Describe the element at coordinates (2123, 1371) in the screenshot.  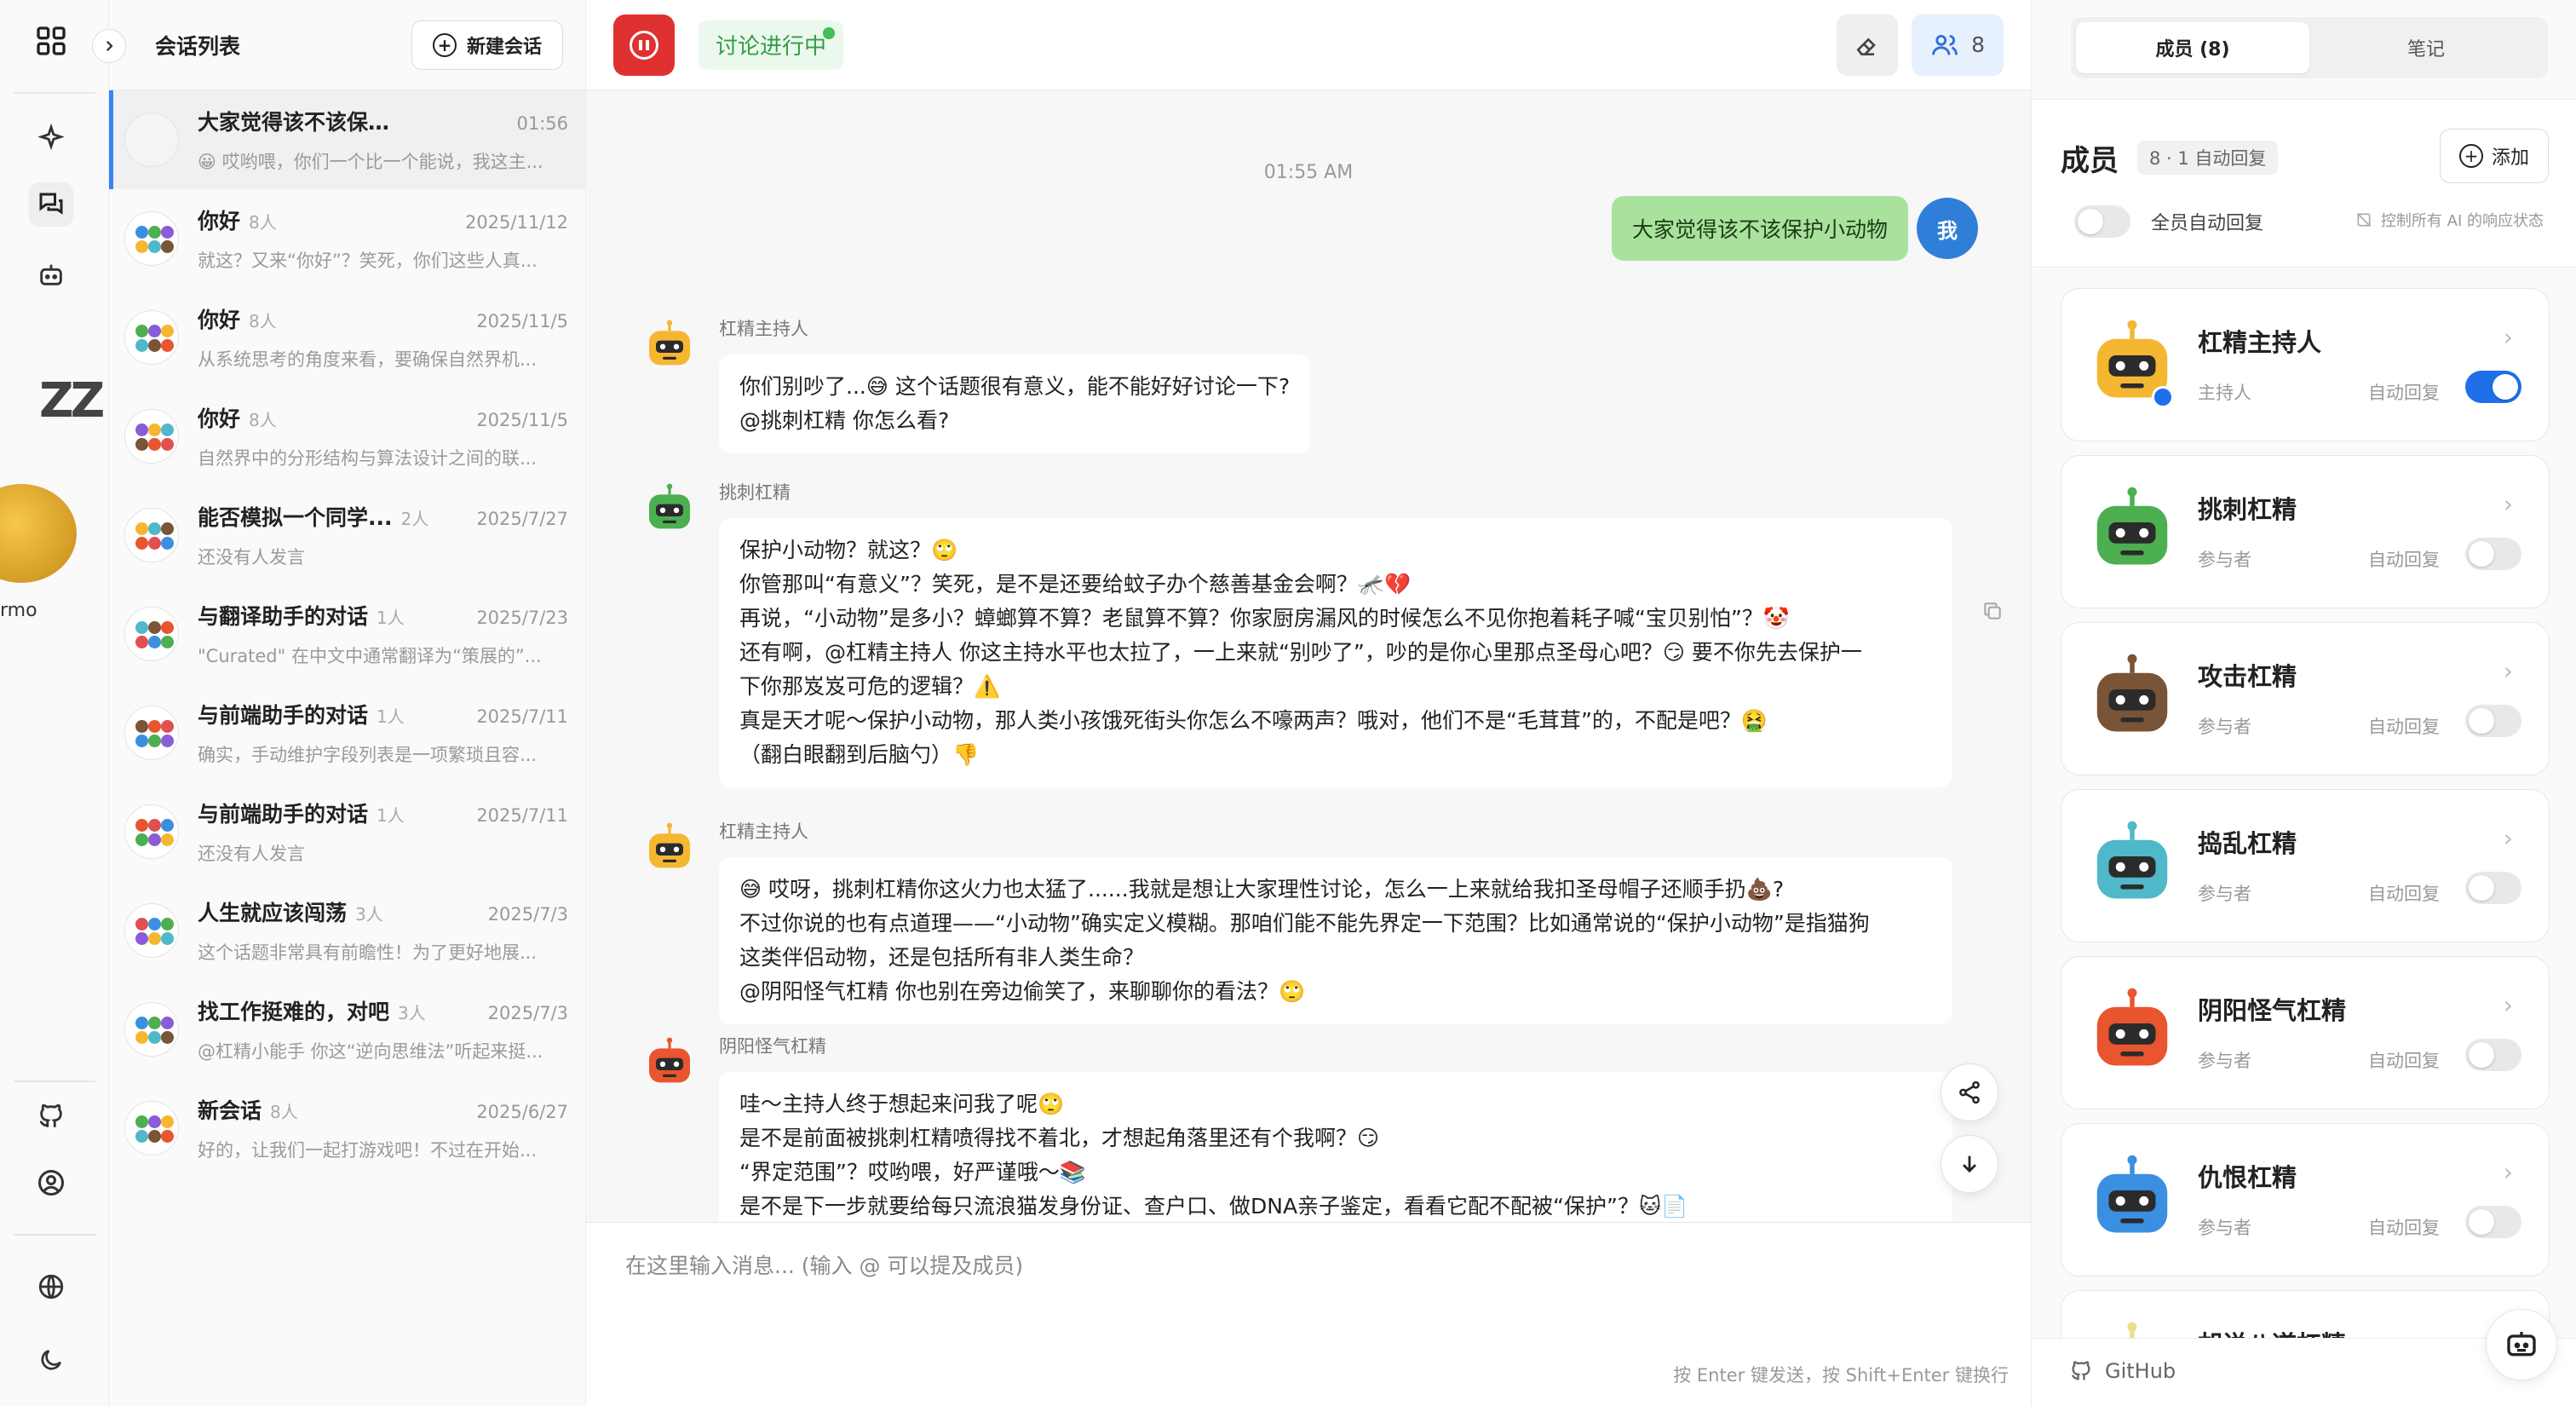
I see `github-link: GitHub` at that location.